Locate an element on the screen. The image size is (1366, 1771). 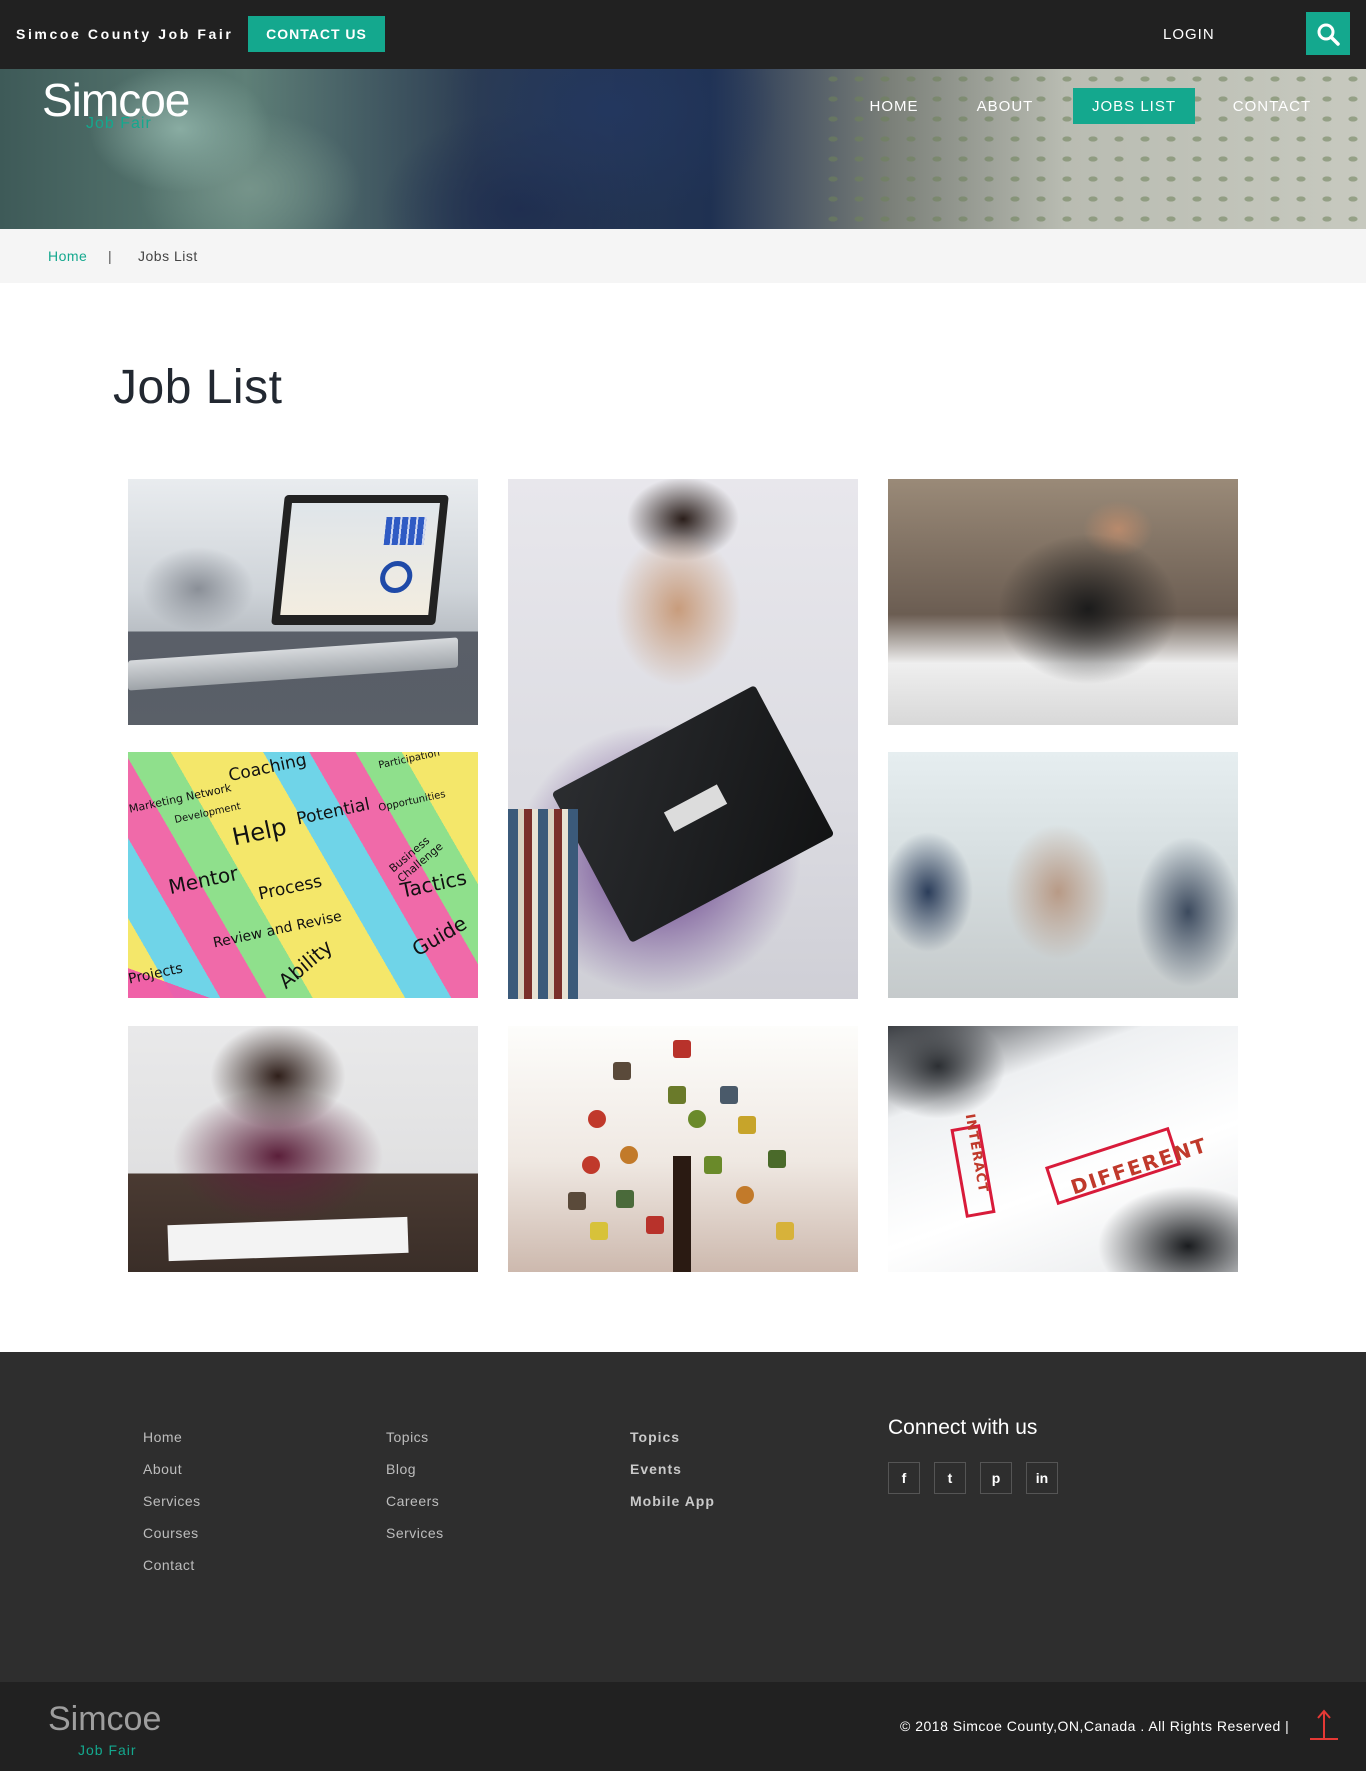
linkedin-button: in is located at coordinates (1042, 1478).